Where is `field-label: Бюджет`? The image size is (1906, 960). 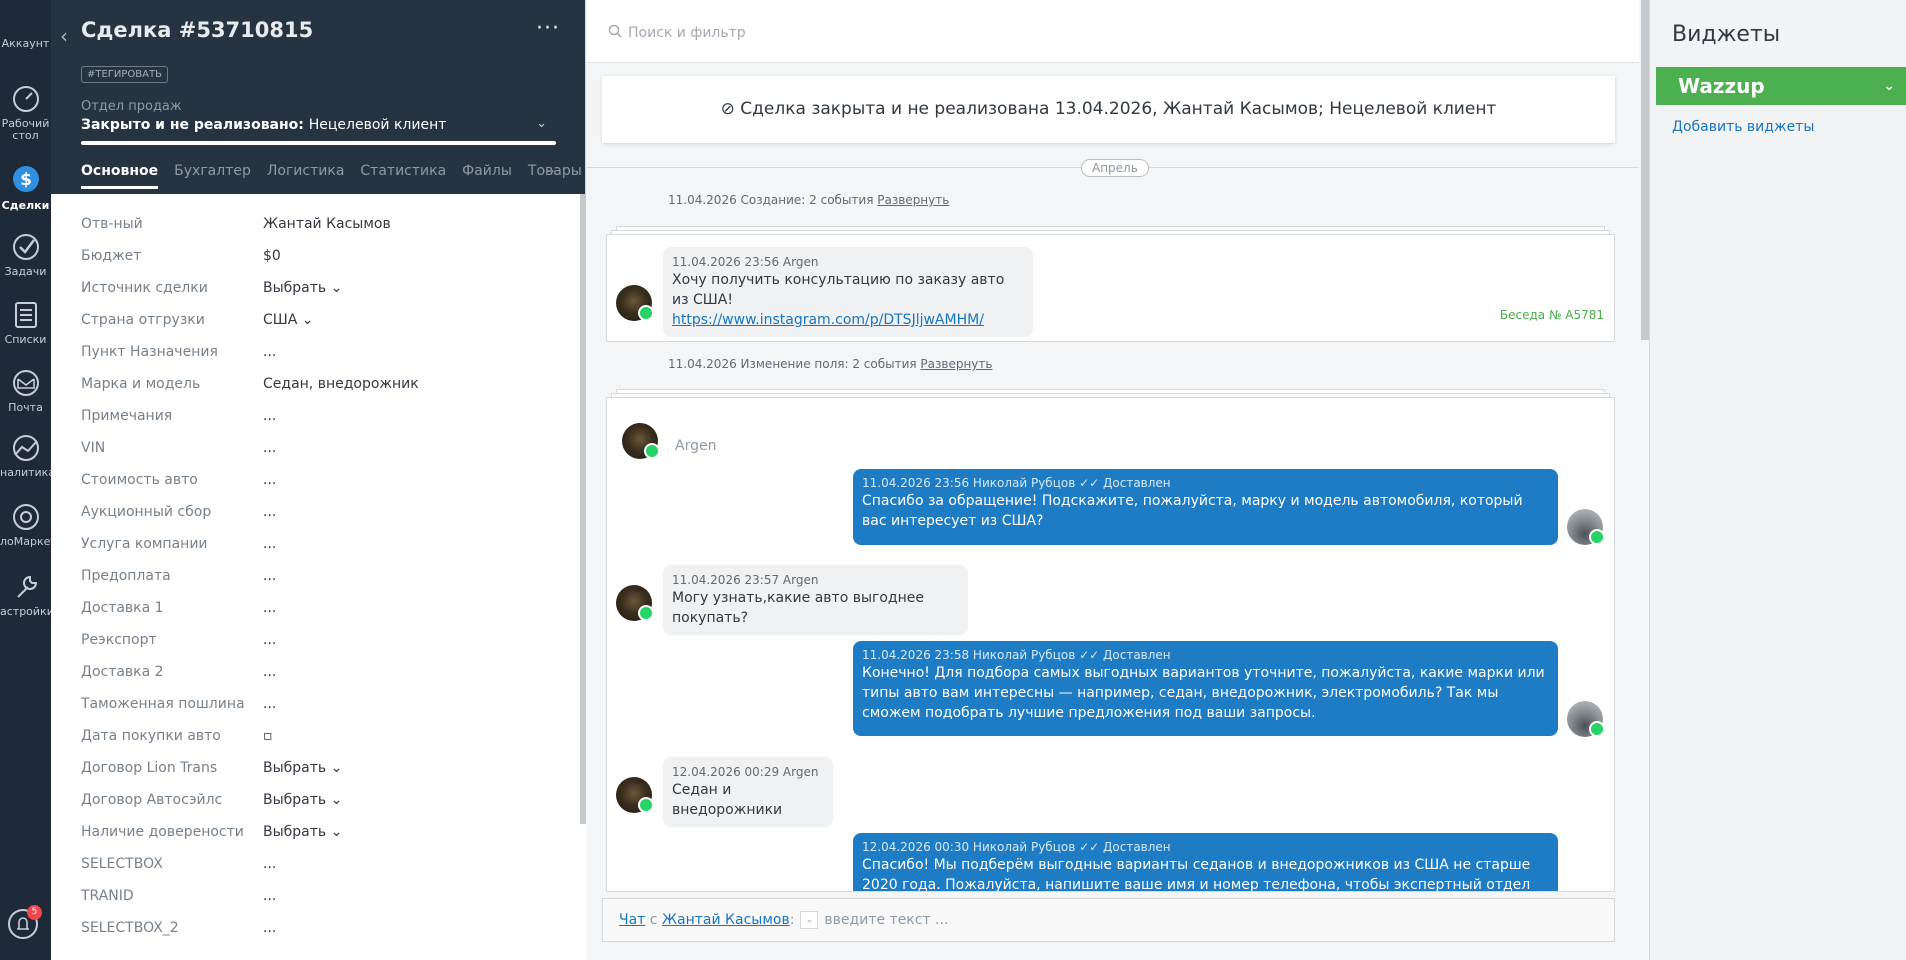 field-label: Бюджет is located at coordinates (111, 256).